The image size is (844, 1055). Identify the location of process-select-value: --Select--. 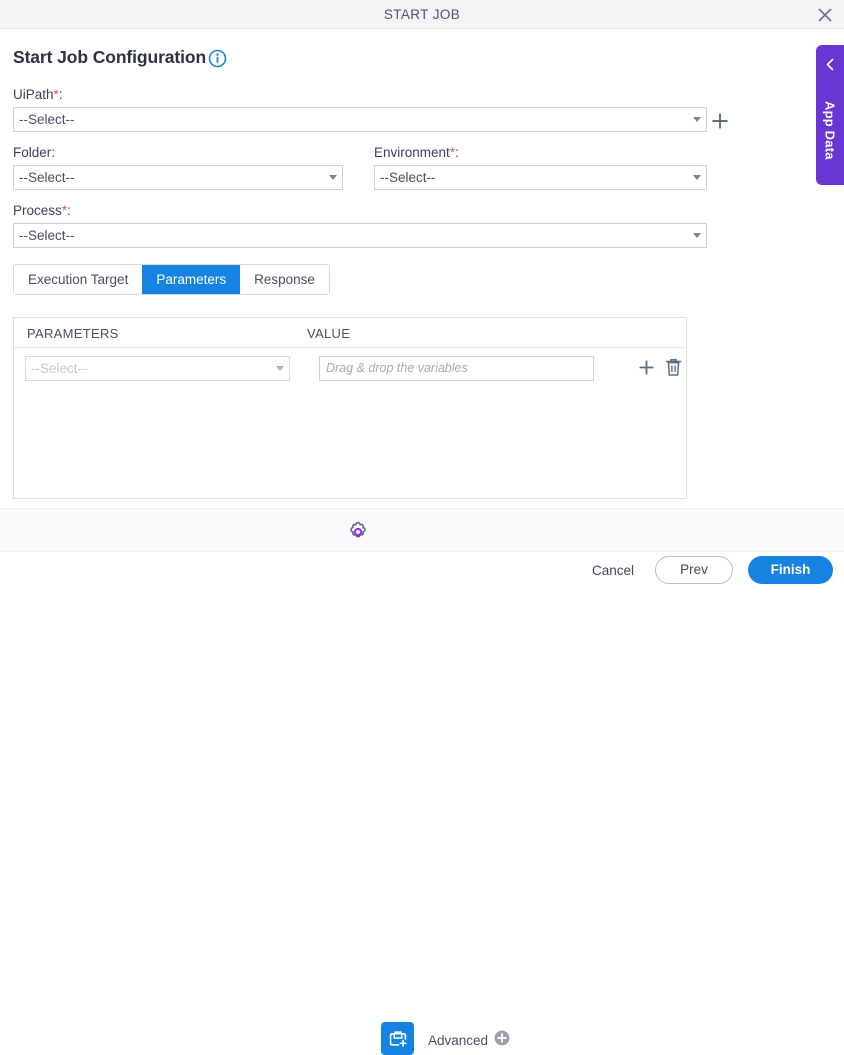
(47, 235).